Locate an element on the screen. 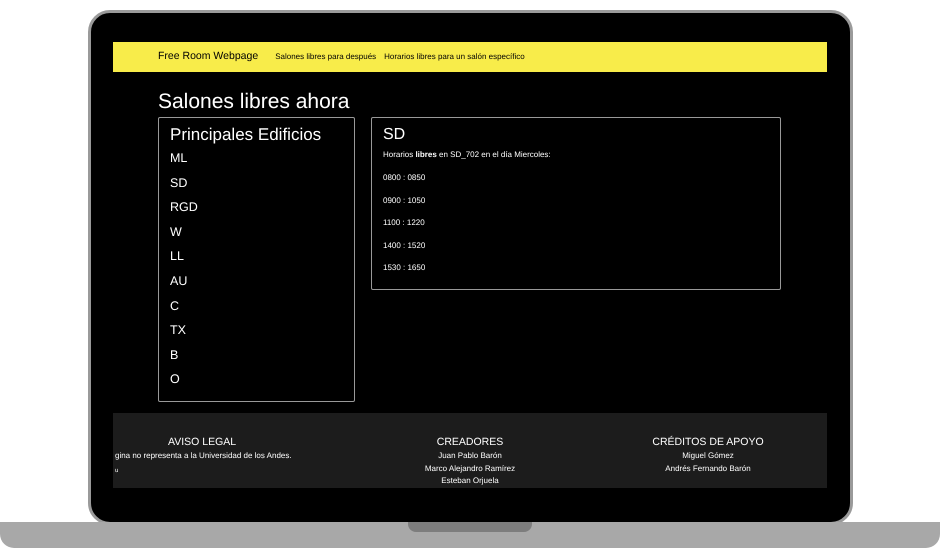  card-title: SD is located at coordinates (394, 135).